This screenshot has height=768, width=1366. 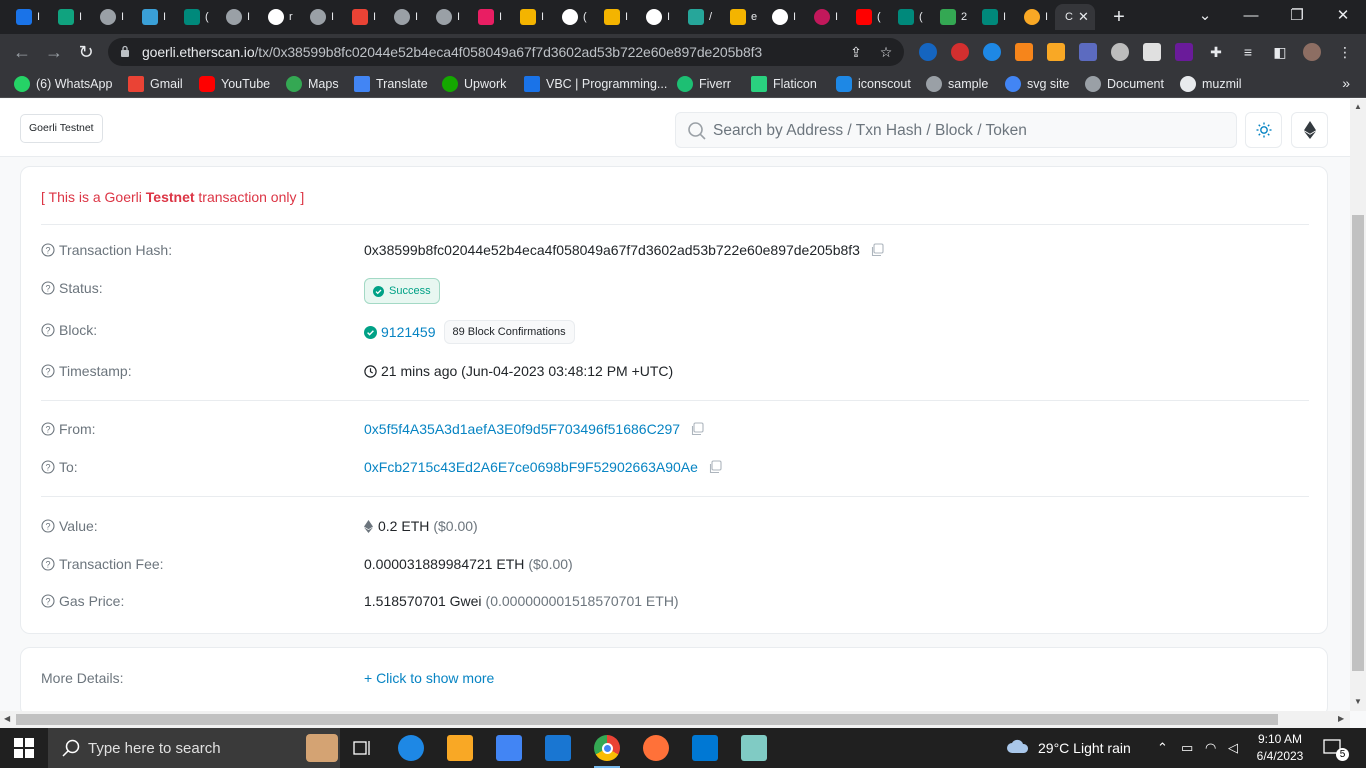 I want to click on browser-tab: e, so click(x=741, y=17).